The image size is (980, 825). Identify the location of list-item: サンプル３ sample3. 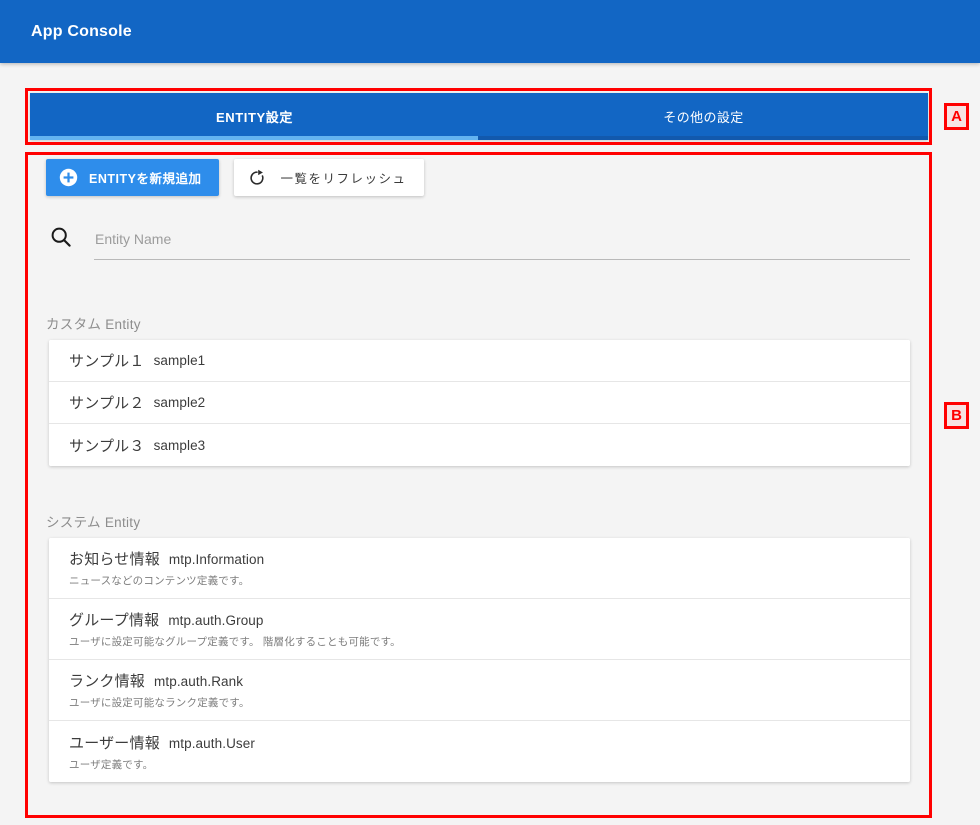
(479, 445).